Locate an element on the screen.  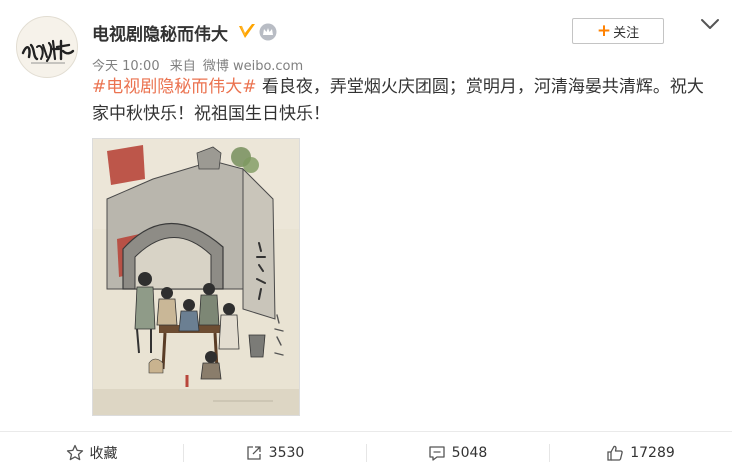
star-icon is located at coordinates (74, 452).